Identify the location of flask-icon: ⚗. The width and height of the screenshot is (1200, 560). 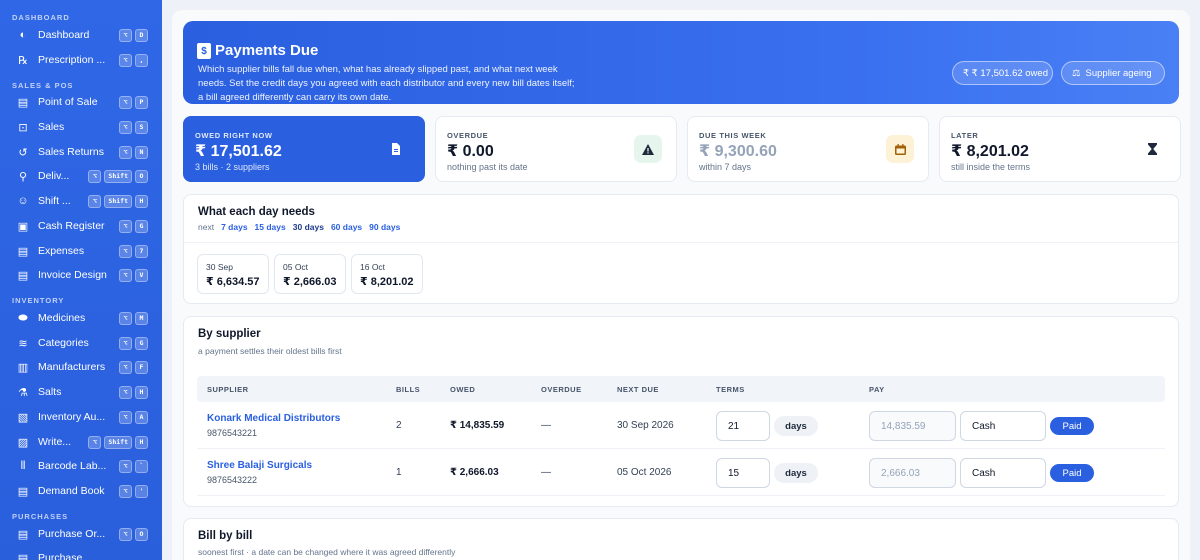
(23, 392).